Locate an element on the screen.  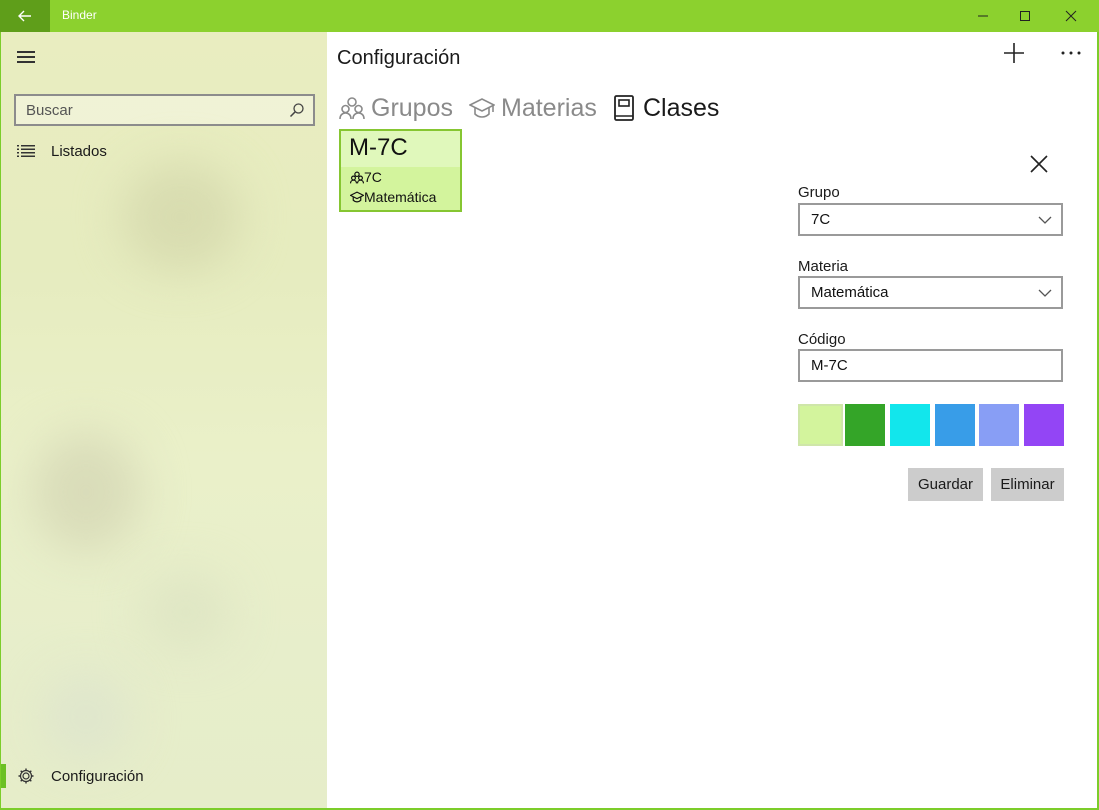
back-arrow-icon is located at coordinates (24, 16).